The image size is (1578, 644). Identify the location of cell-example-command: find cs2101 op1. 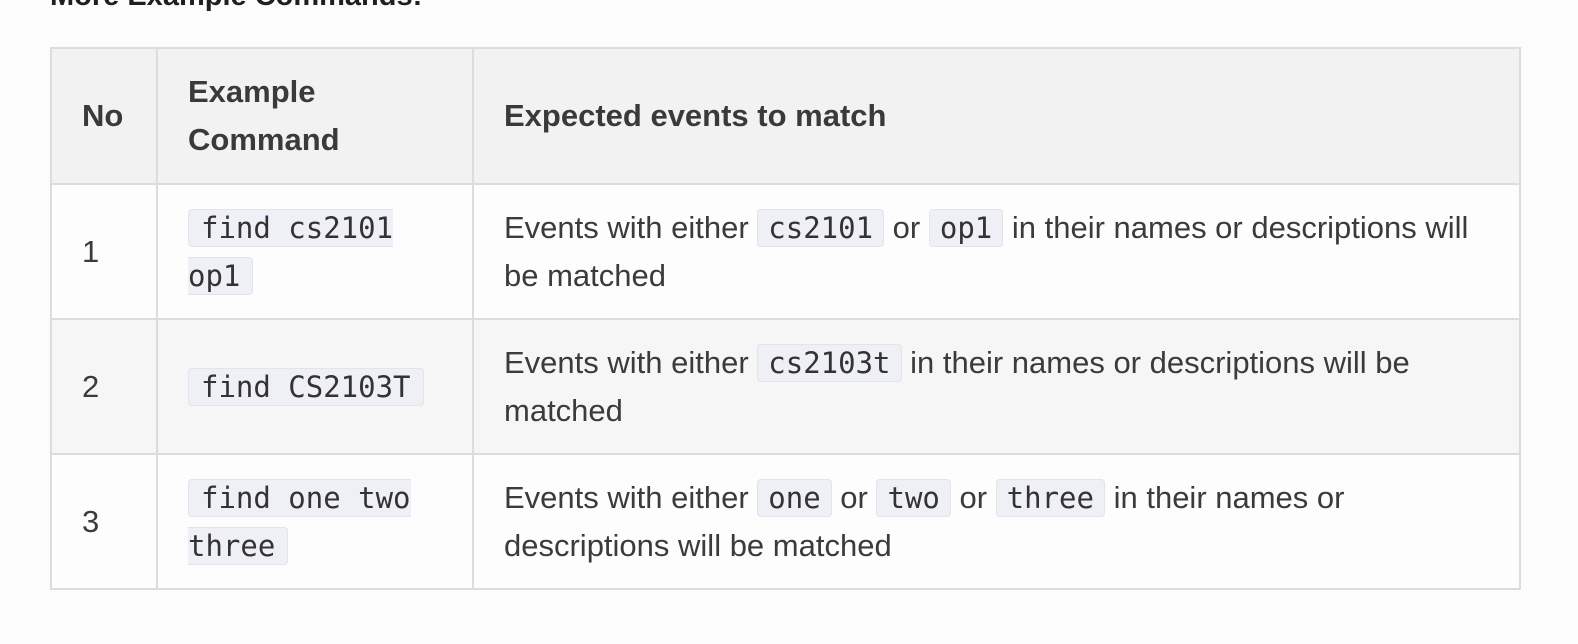
(315, 251).